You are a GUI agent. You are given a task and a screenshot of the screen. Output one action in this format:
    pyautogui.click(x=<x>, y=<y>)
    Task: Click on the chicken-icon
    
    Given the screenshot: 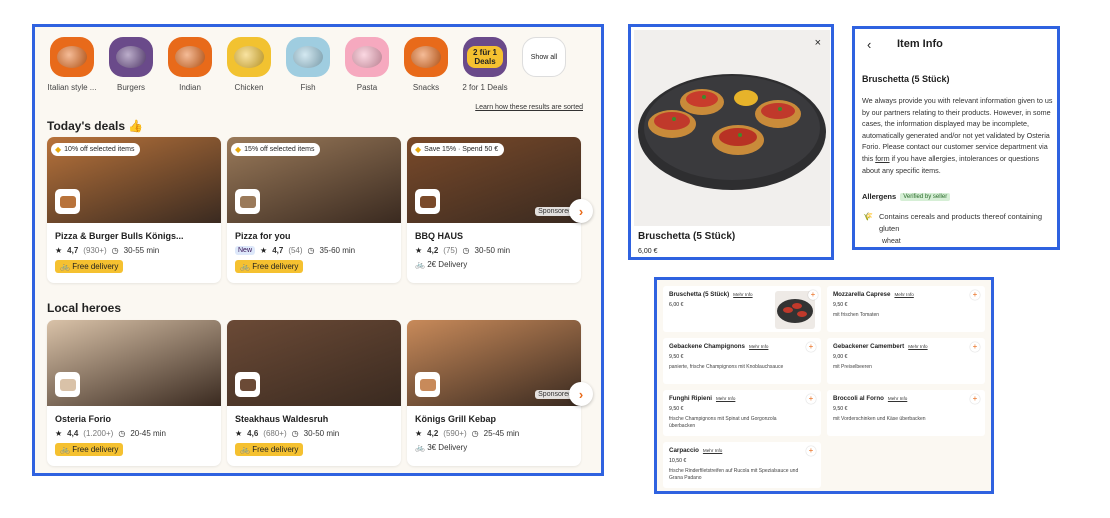 What is the action you would take?
    pyautogui.click(x=249, y=57)
    